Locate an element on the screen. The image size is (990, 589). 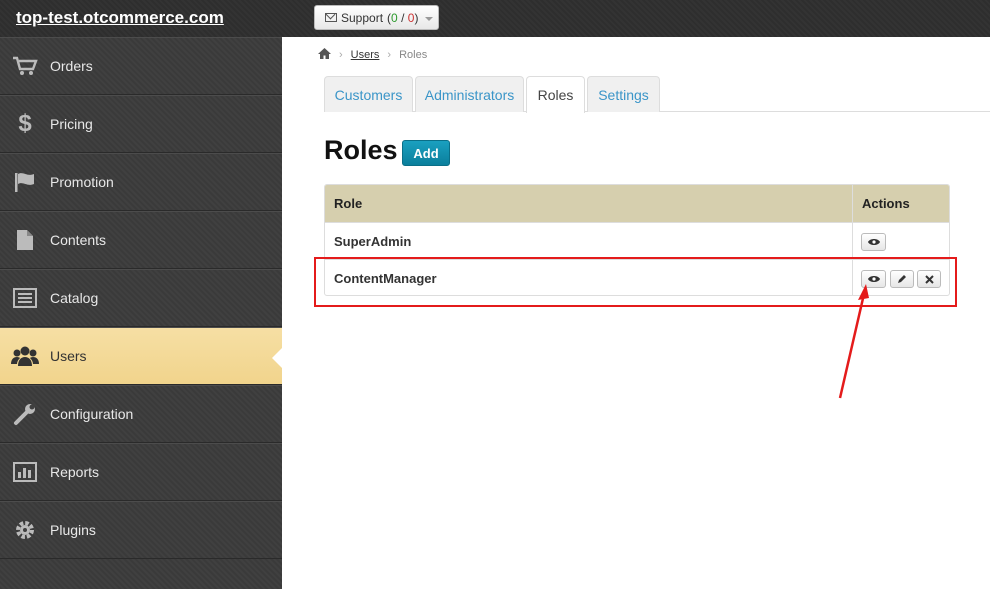
sidebar-item-label: Configuration is located at coordinates (92, 414).